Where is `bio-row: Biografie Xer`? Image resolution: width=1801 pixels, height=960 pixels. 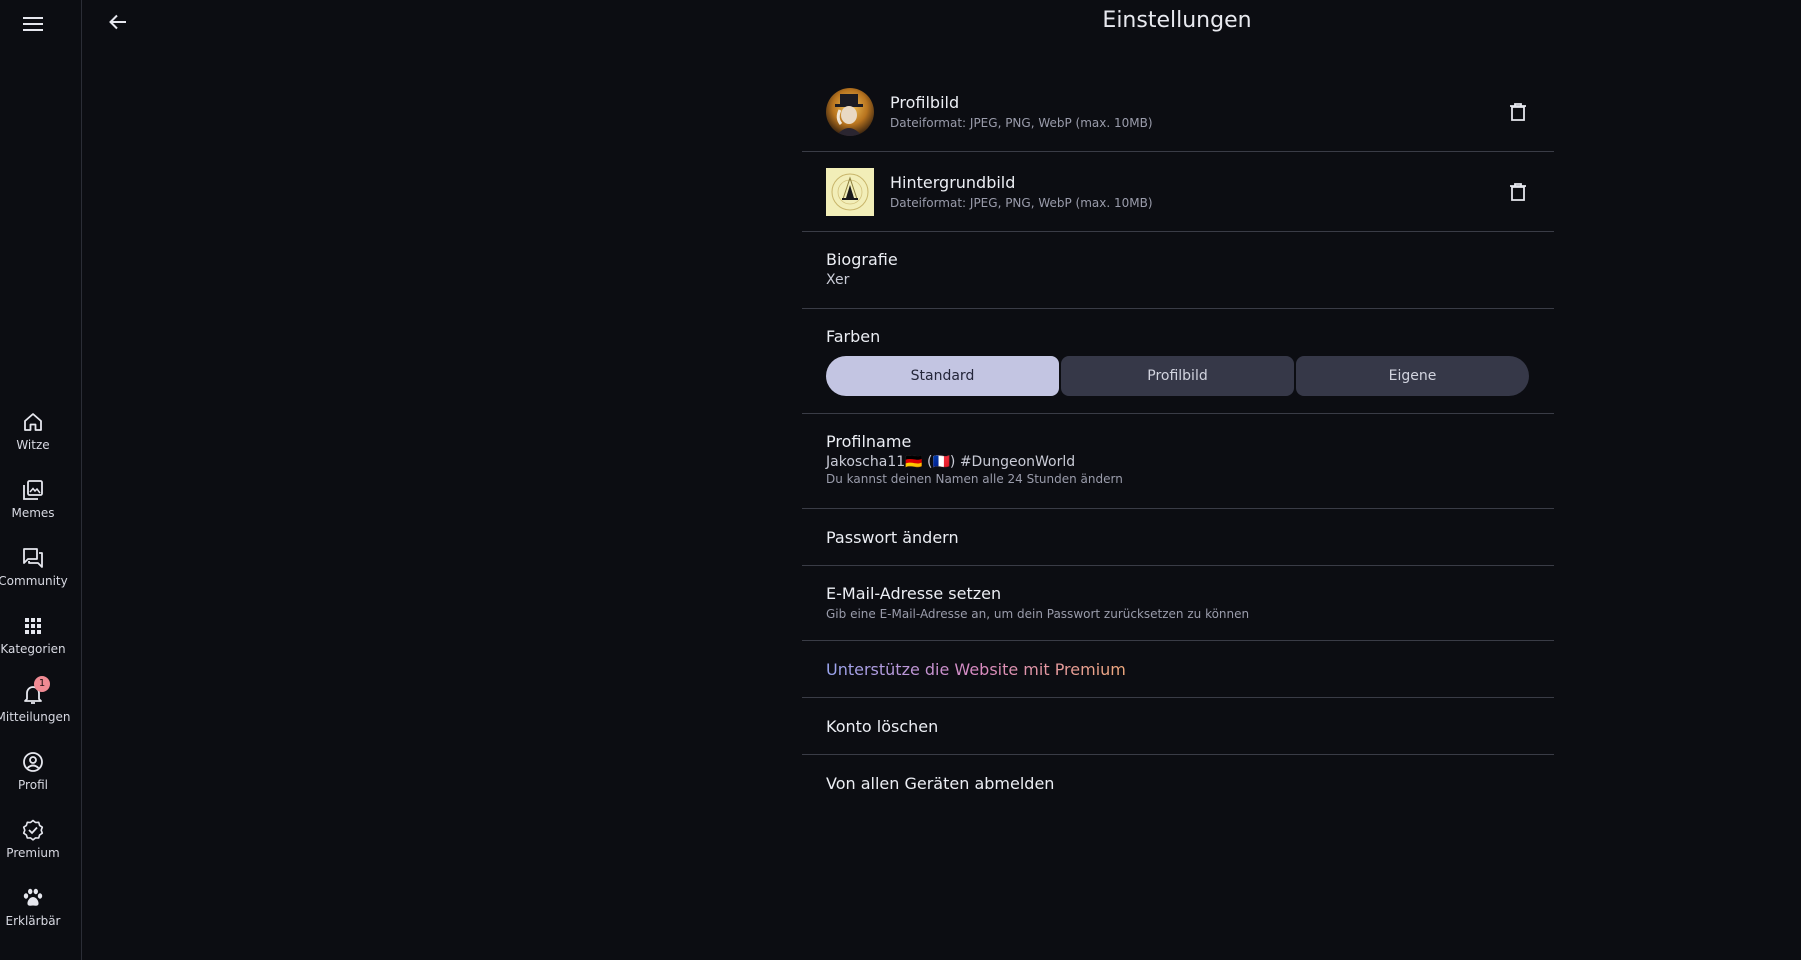
bio-row: Biografie Xer is located at coordinates (1178, 270).